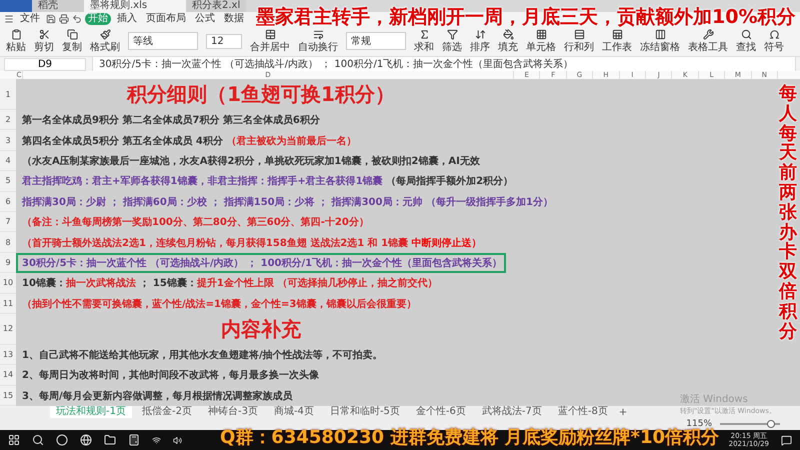 The height and width of the screenshot is (450, 800). What do you see at coordinates (771, 424) in the screenshot?
I see `slider-thumb` at bounding box center [771, 424].